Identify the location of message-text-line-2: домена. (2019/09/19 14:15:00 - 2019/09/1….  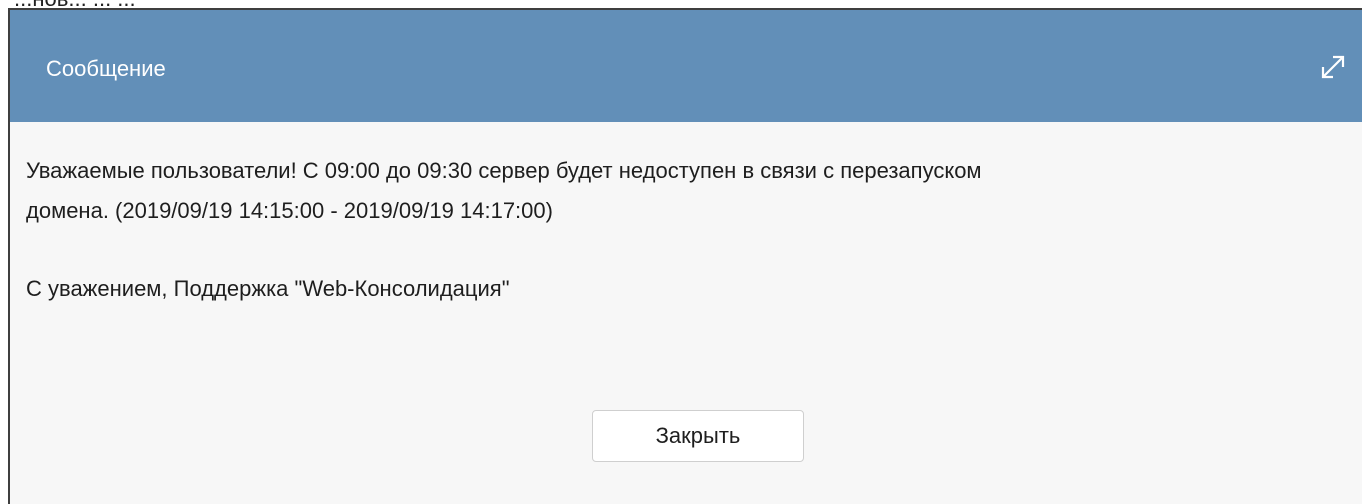
(289, 210).